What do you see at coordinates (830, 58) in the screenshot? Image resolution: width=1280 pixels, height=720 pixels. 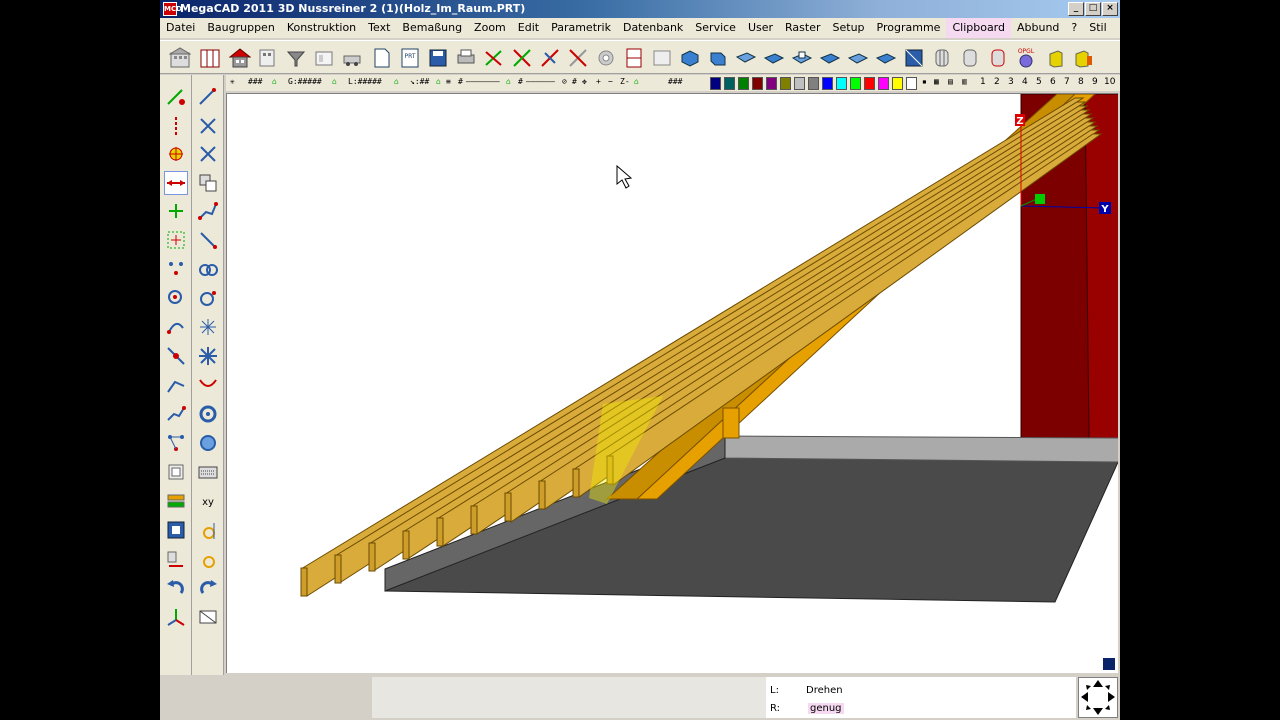 I see `solid-subtract-icon` at bounding box center [830, 58].